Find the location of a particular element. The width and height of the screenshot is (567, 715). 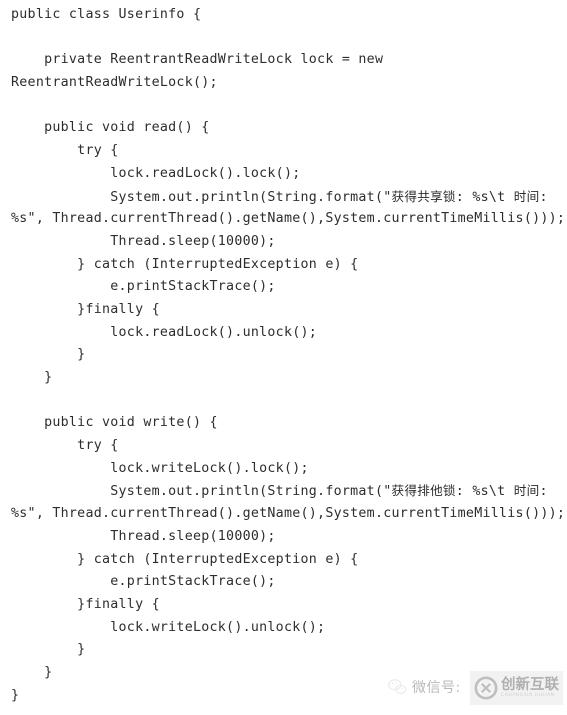

code-line: public class Userinfo { is located at coordinates (106, 14).